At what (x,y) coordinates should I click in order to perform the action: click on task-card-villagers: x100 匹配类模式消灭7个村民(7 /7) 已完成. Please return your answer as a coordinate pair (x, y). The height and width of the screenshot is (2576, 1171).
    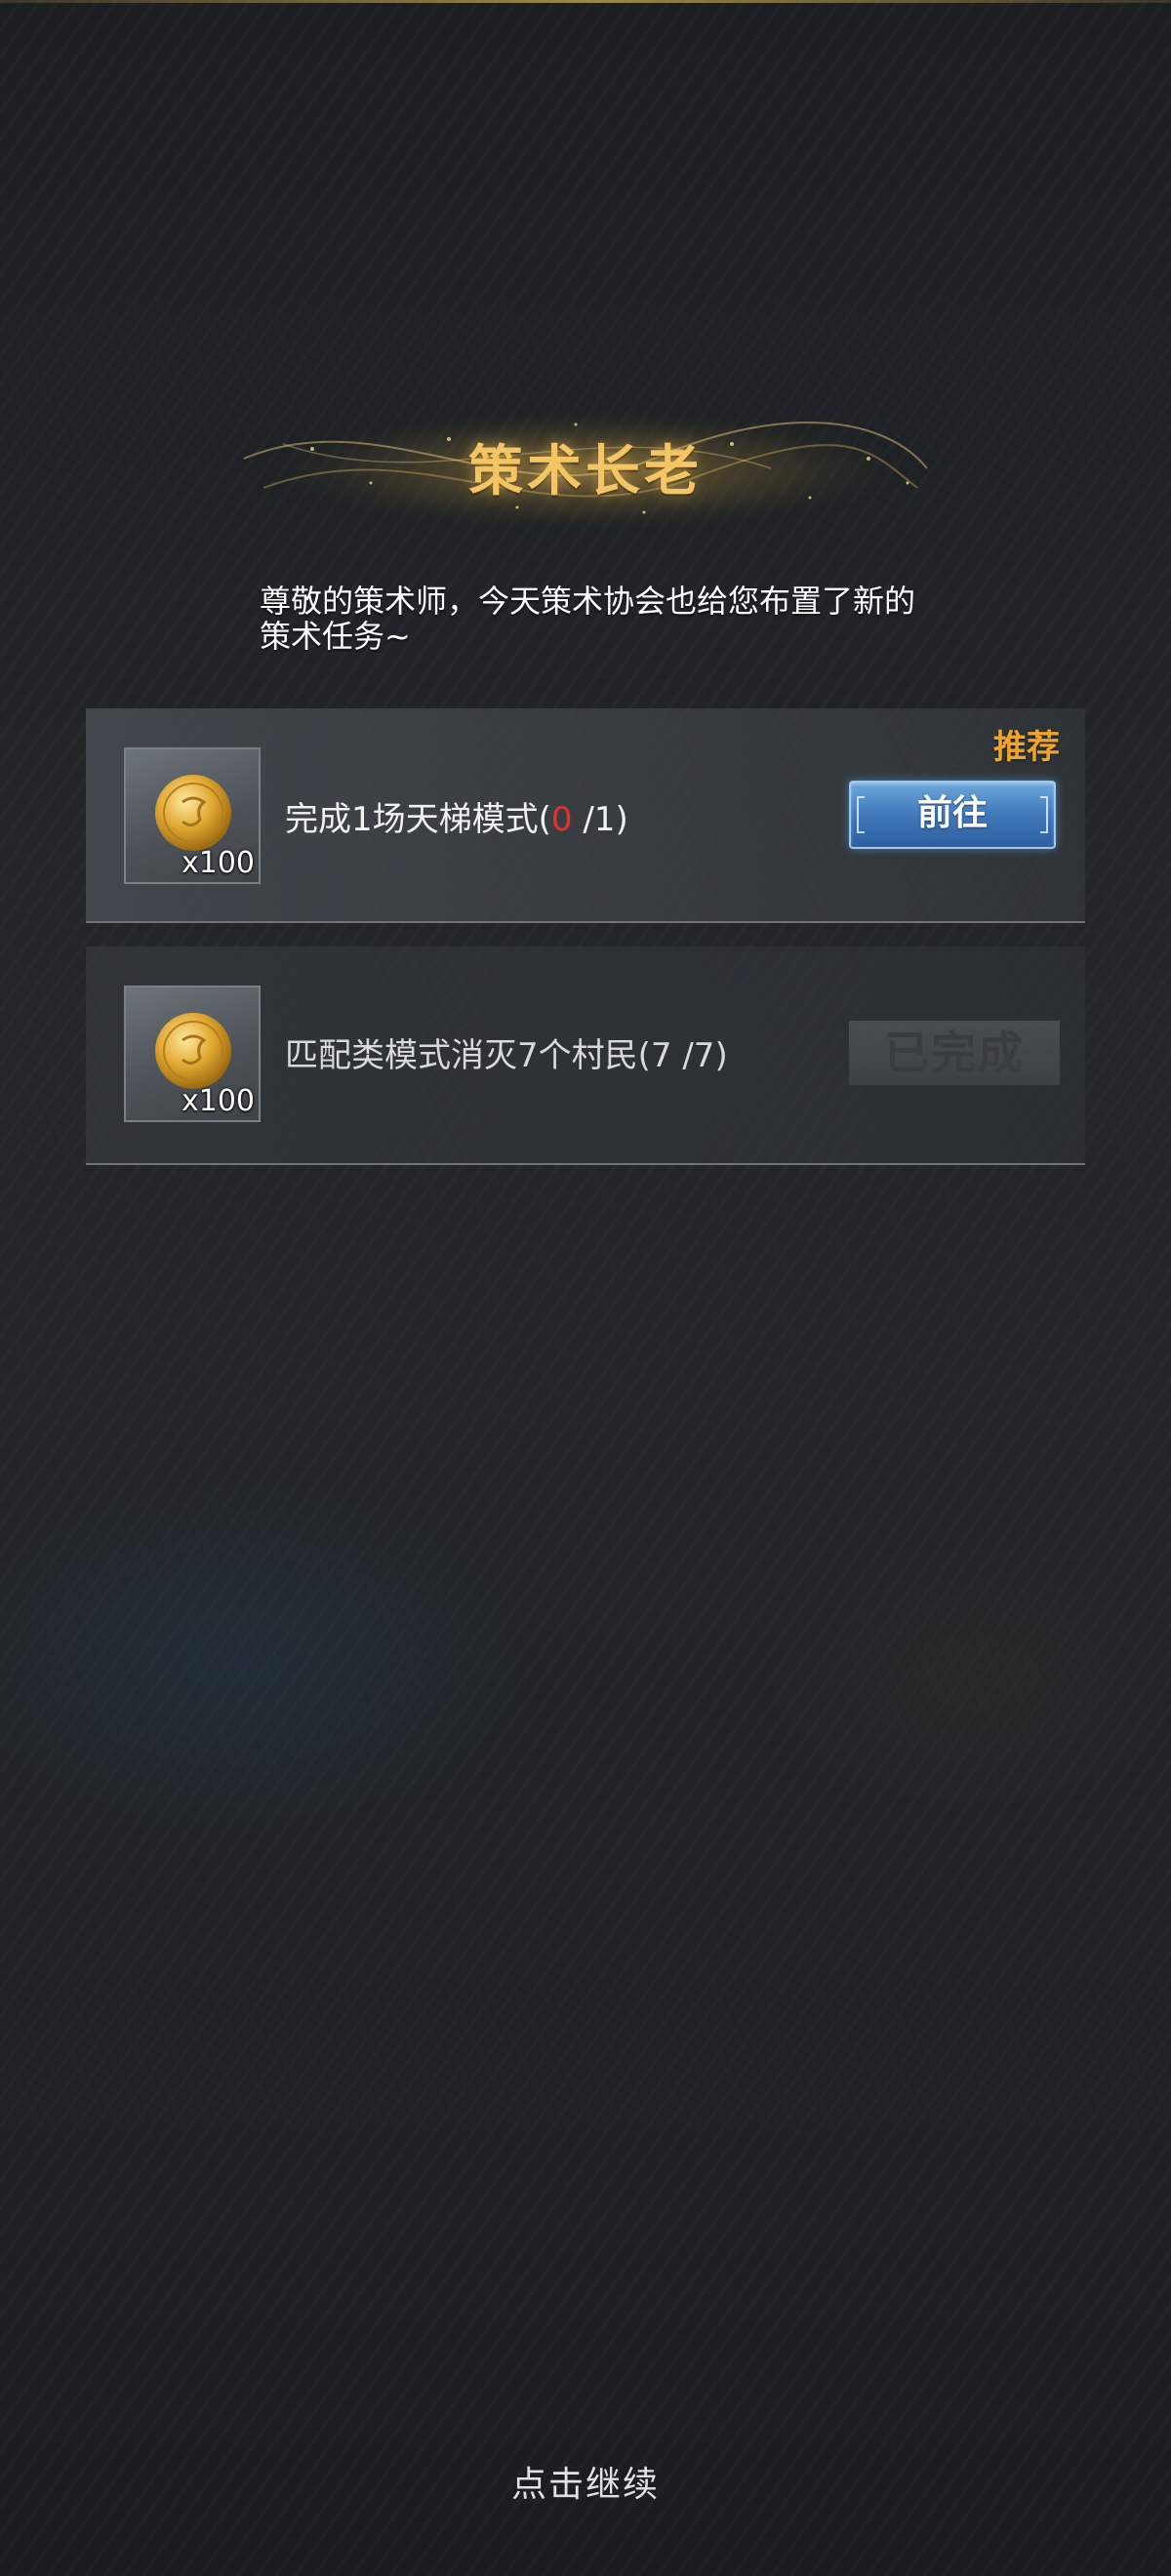
    Looking at the image, I should click on (585, 1055).